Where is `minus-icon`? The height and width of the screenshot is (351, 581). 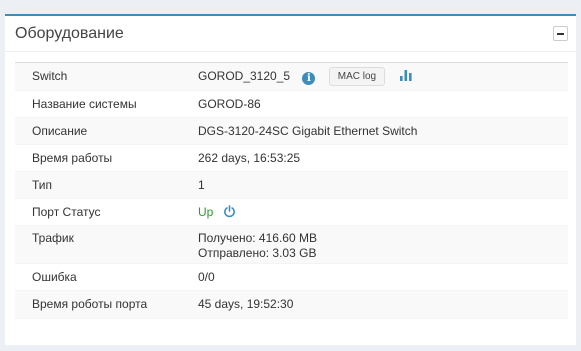
minus-icon is located at coordinates (560, 33).